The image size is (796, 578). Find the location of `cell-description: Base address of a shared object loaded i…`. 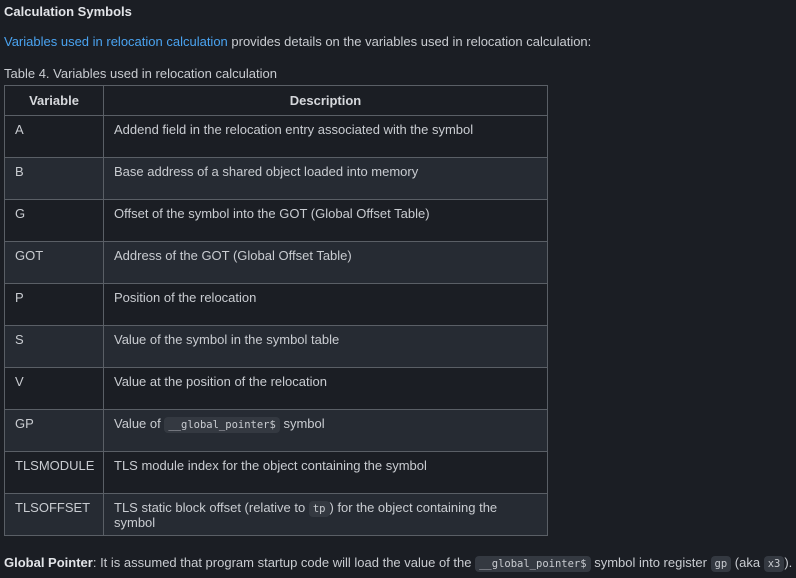

cell-description: Base address of a shared object loaded i… is located at coordinates (325, 178).